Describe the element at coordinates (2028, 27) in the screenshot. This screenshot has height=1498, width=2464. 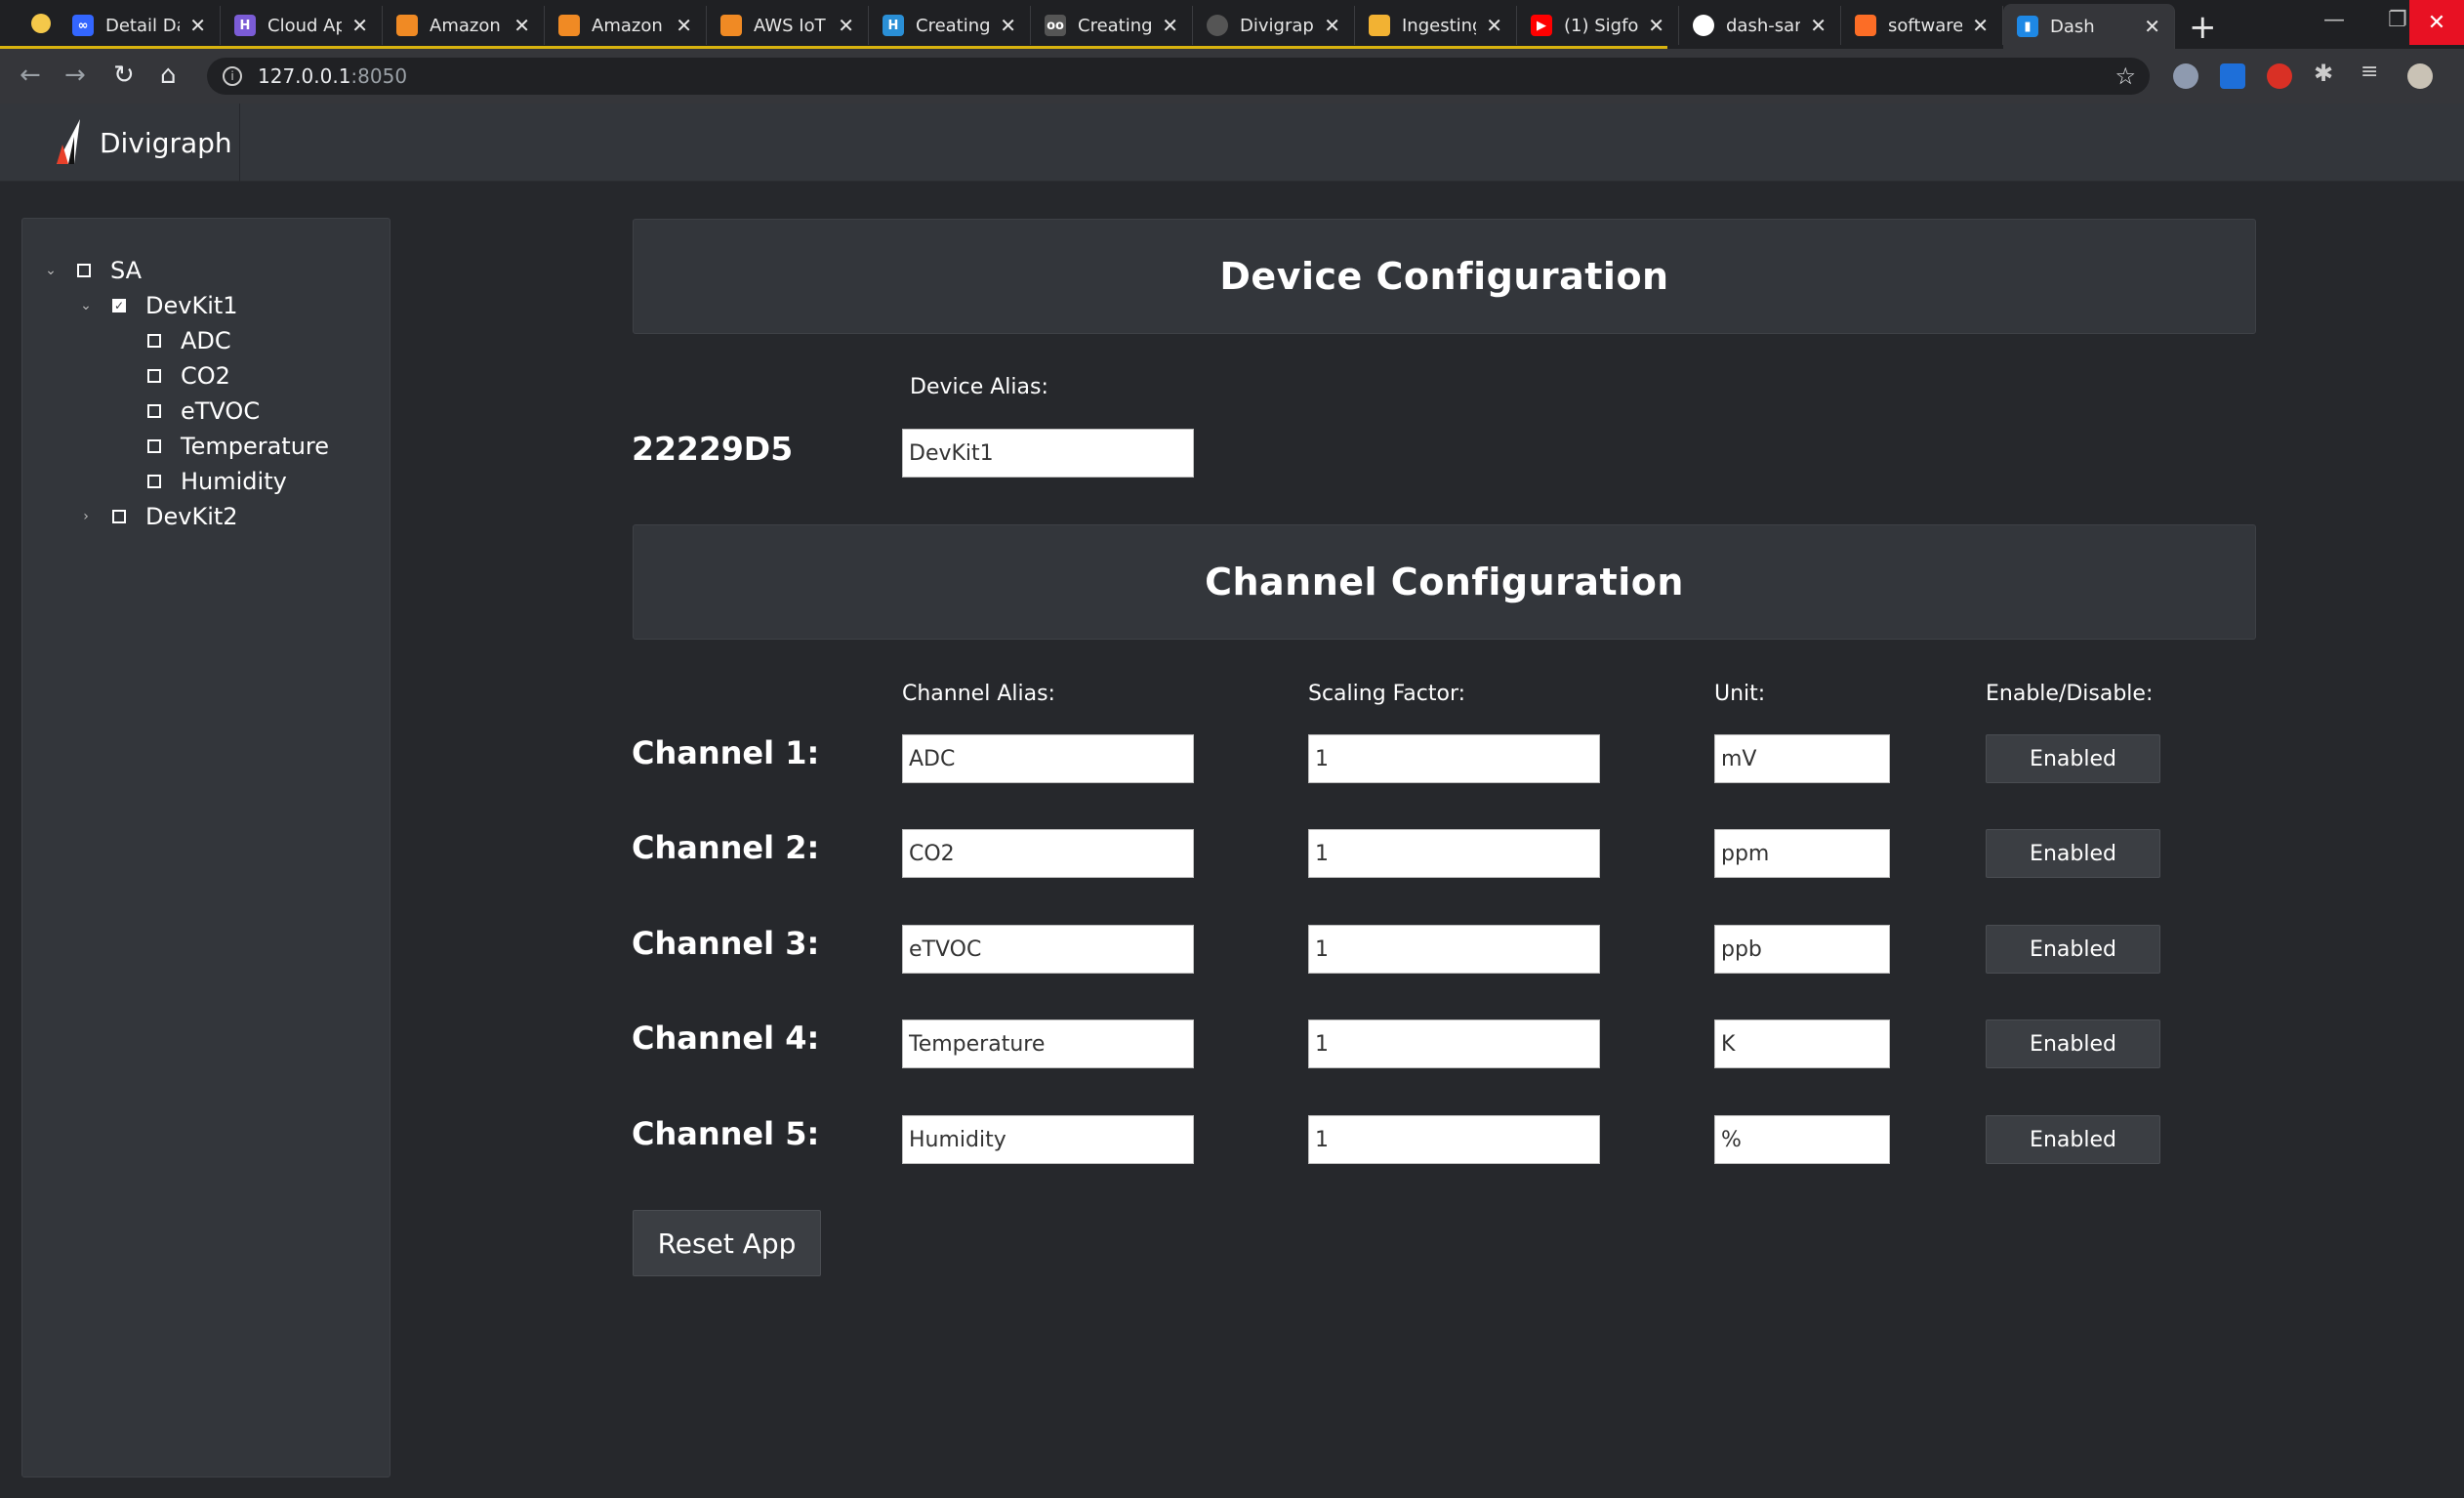
I see `dash-chart-icon: ▮` at that location.